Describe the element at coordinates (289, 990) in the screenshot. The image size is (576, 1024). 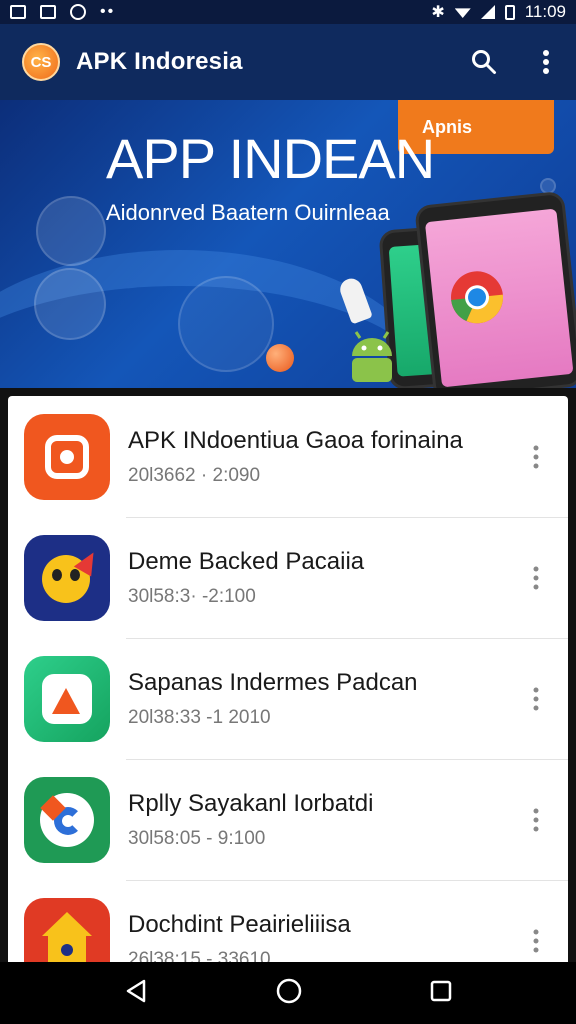
I see `home-icon` at that location.